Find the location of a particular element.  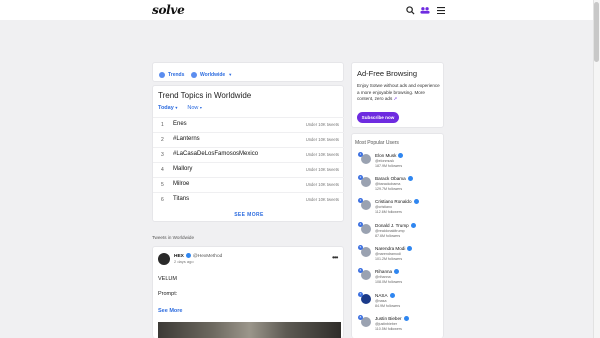

user-name: Barack Obama is located at coordinates (394, 179).